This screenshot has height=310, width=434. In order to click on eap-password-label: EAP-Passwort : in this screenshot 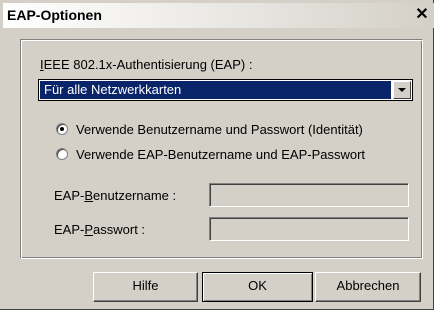, I will do `click(100, 229)`.